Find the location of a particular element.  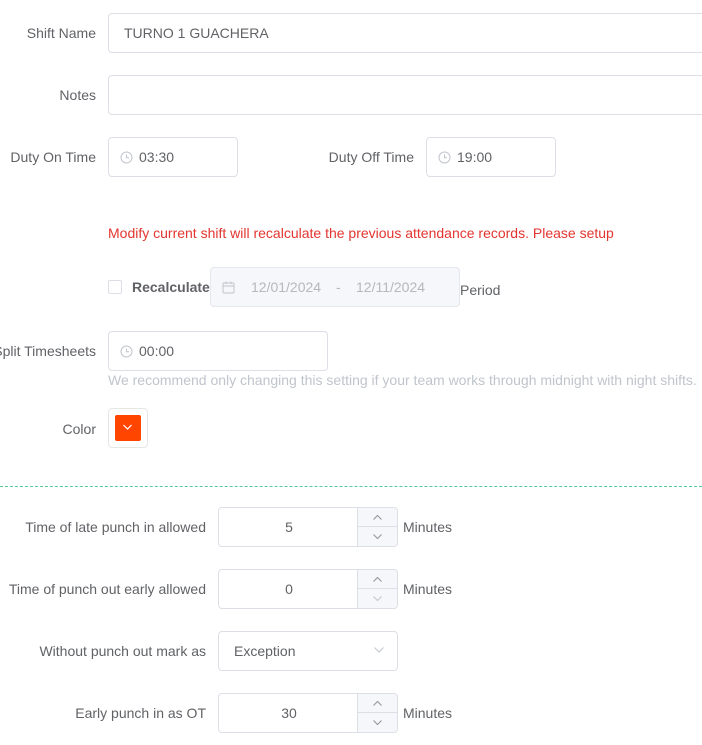

color-swatch is located at coordinates (128, 428).